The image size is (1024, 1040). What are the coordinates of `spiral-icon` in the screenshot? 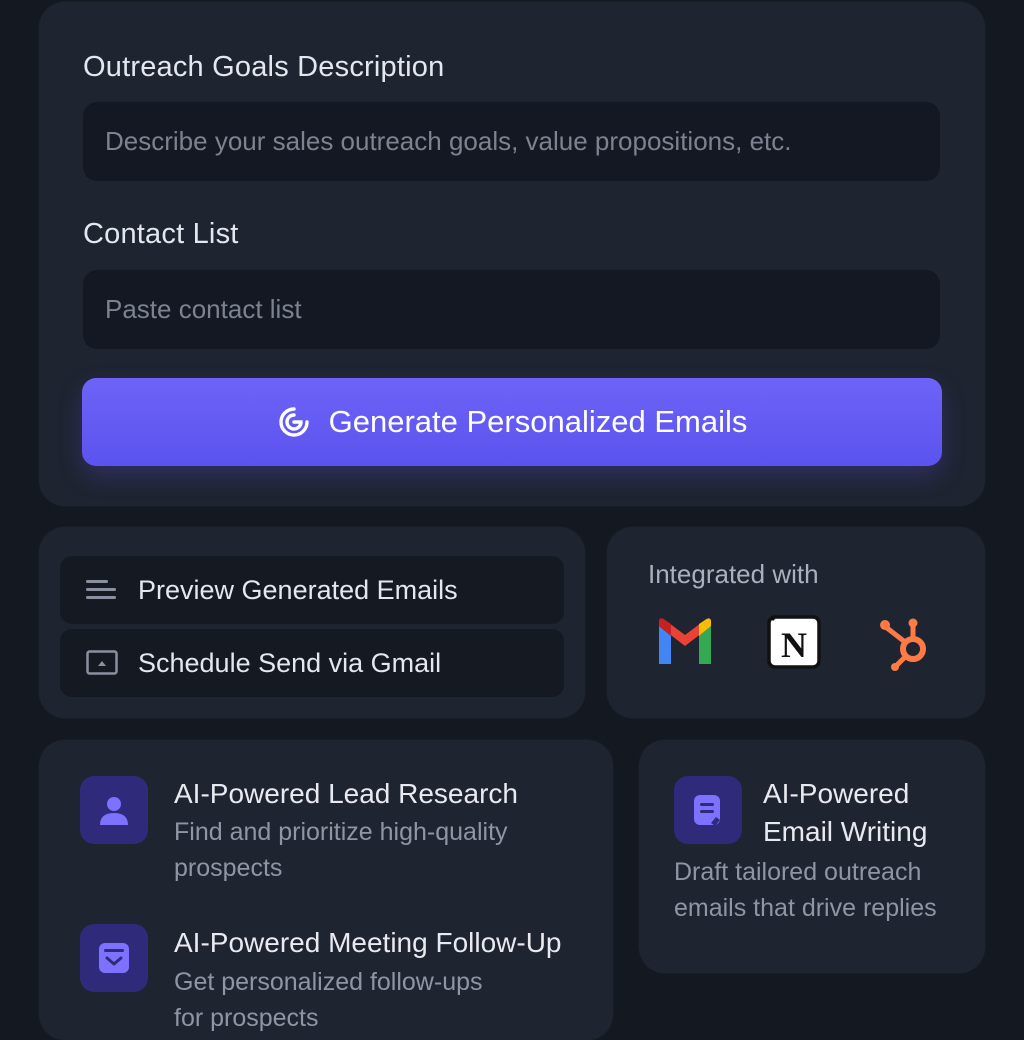 It's located at (294, 422).